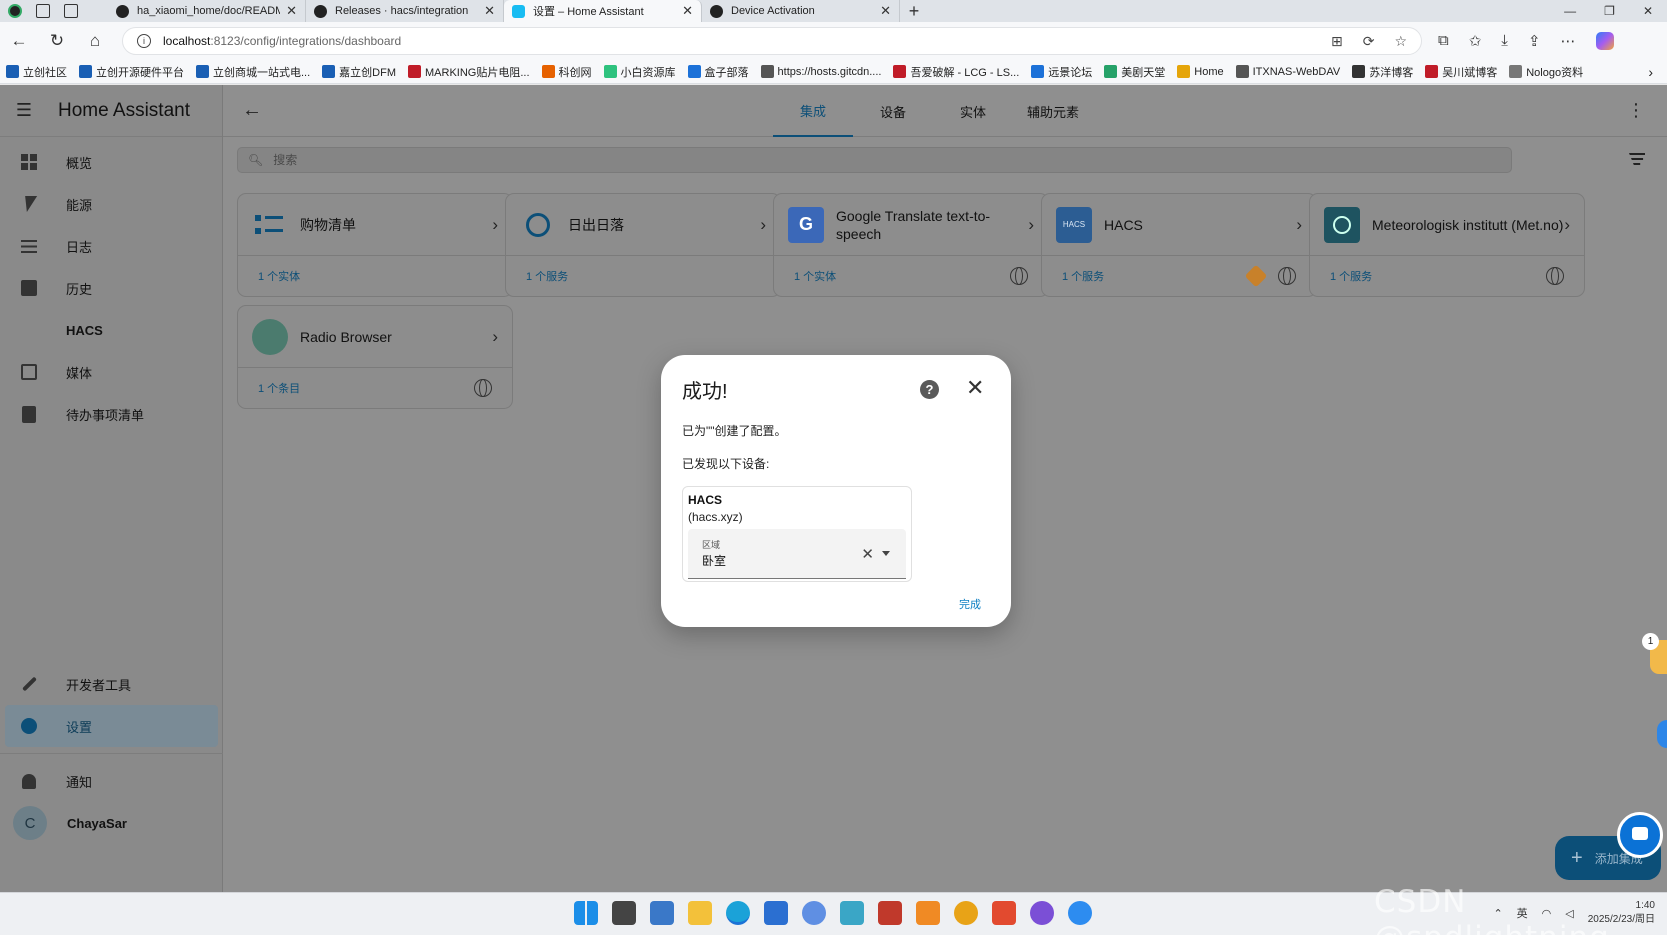 This screenshot has width=1667, height=935. I want to click on card-header: G Google Translate text-to-speech ›, so click(911, 225).